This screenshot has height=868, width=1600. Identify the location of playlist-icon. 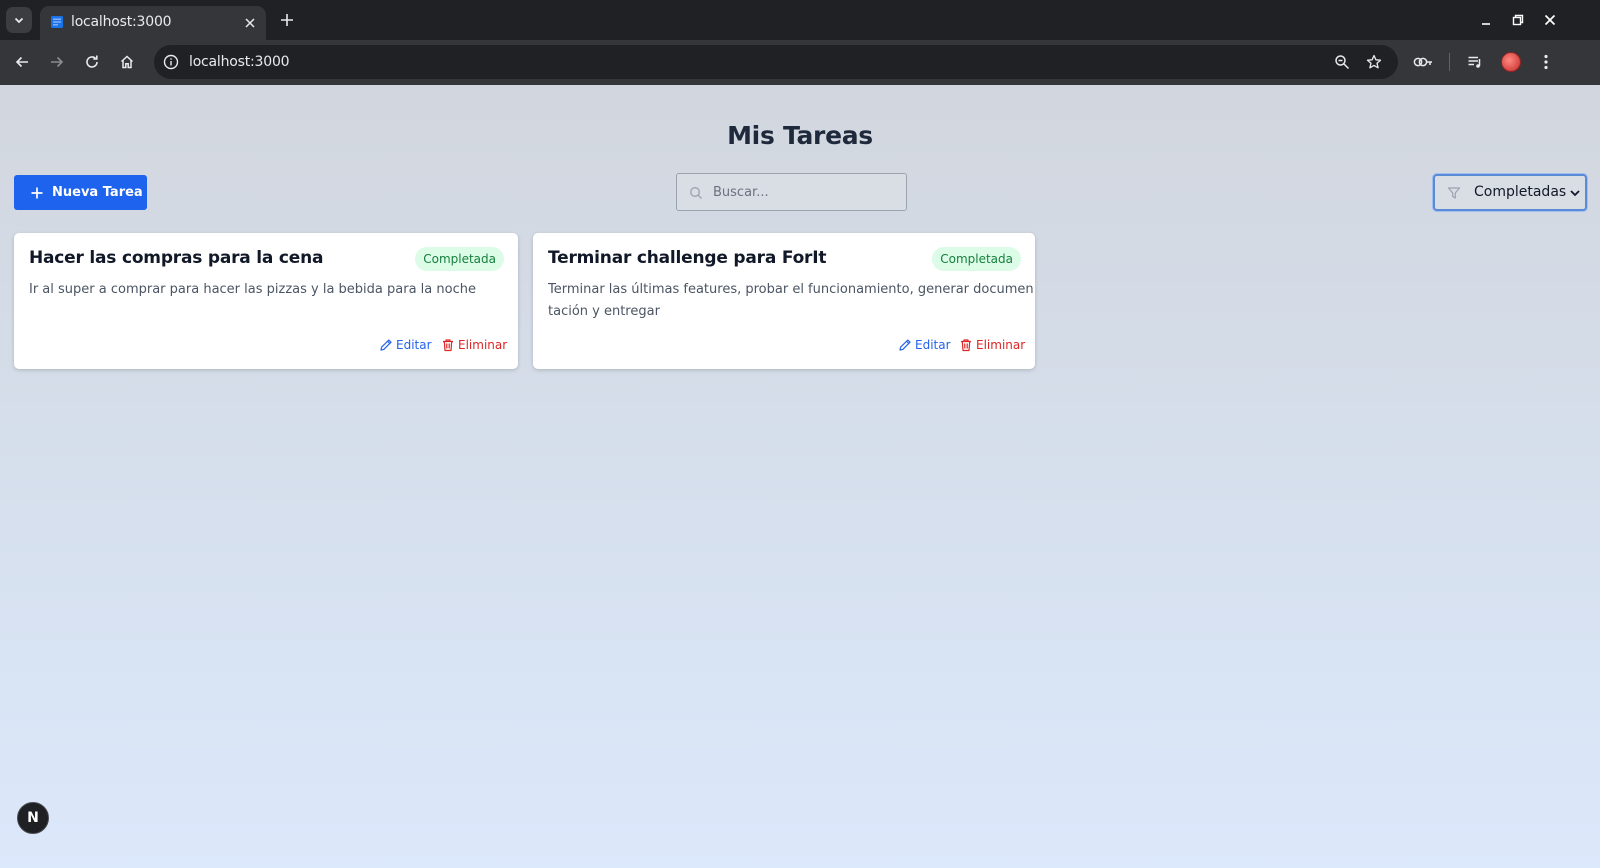
(1474, 62).